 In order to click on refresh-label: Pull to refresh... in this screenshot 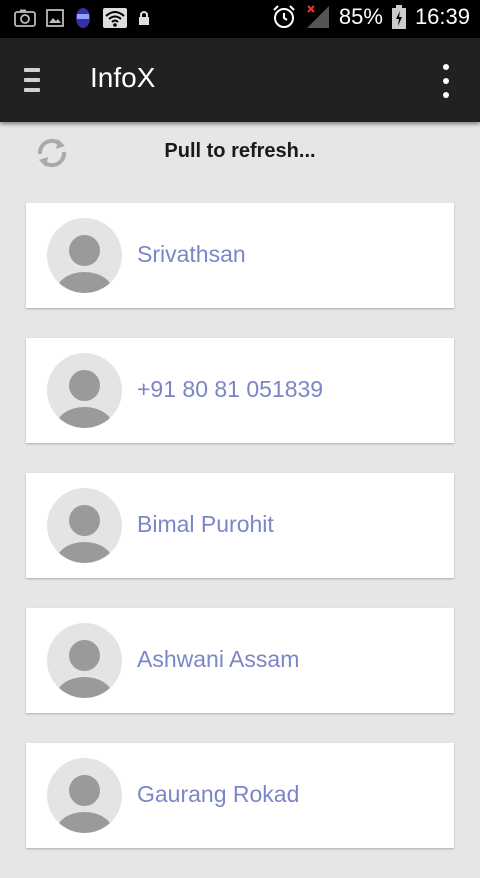, I will do `click(240, 151)`.